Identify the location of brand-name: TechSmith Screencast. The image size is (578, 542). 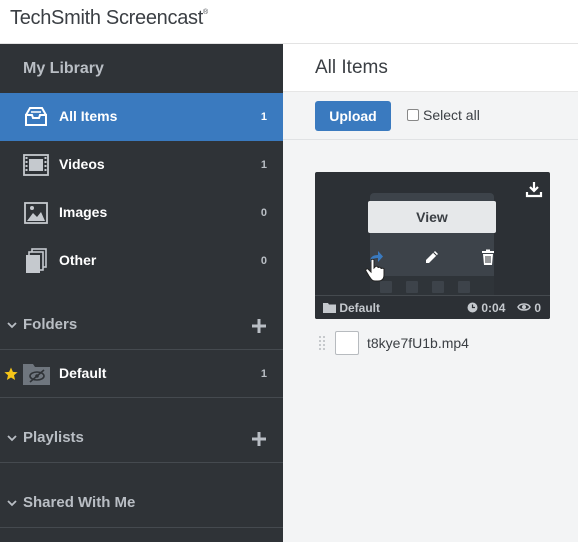
(106, 18).